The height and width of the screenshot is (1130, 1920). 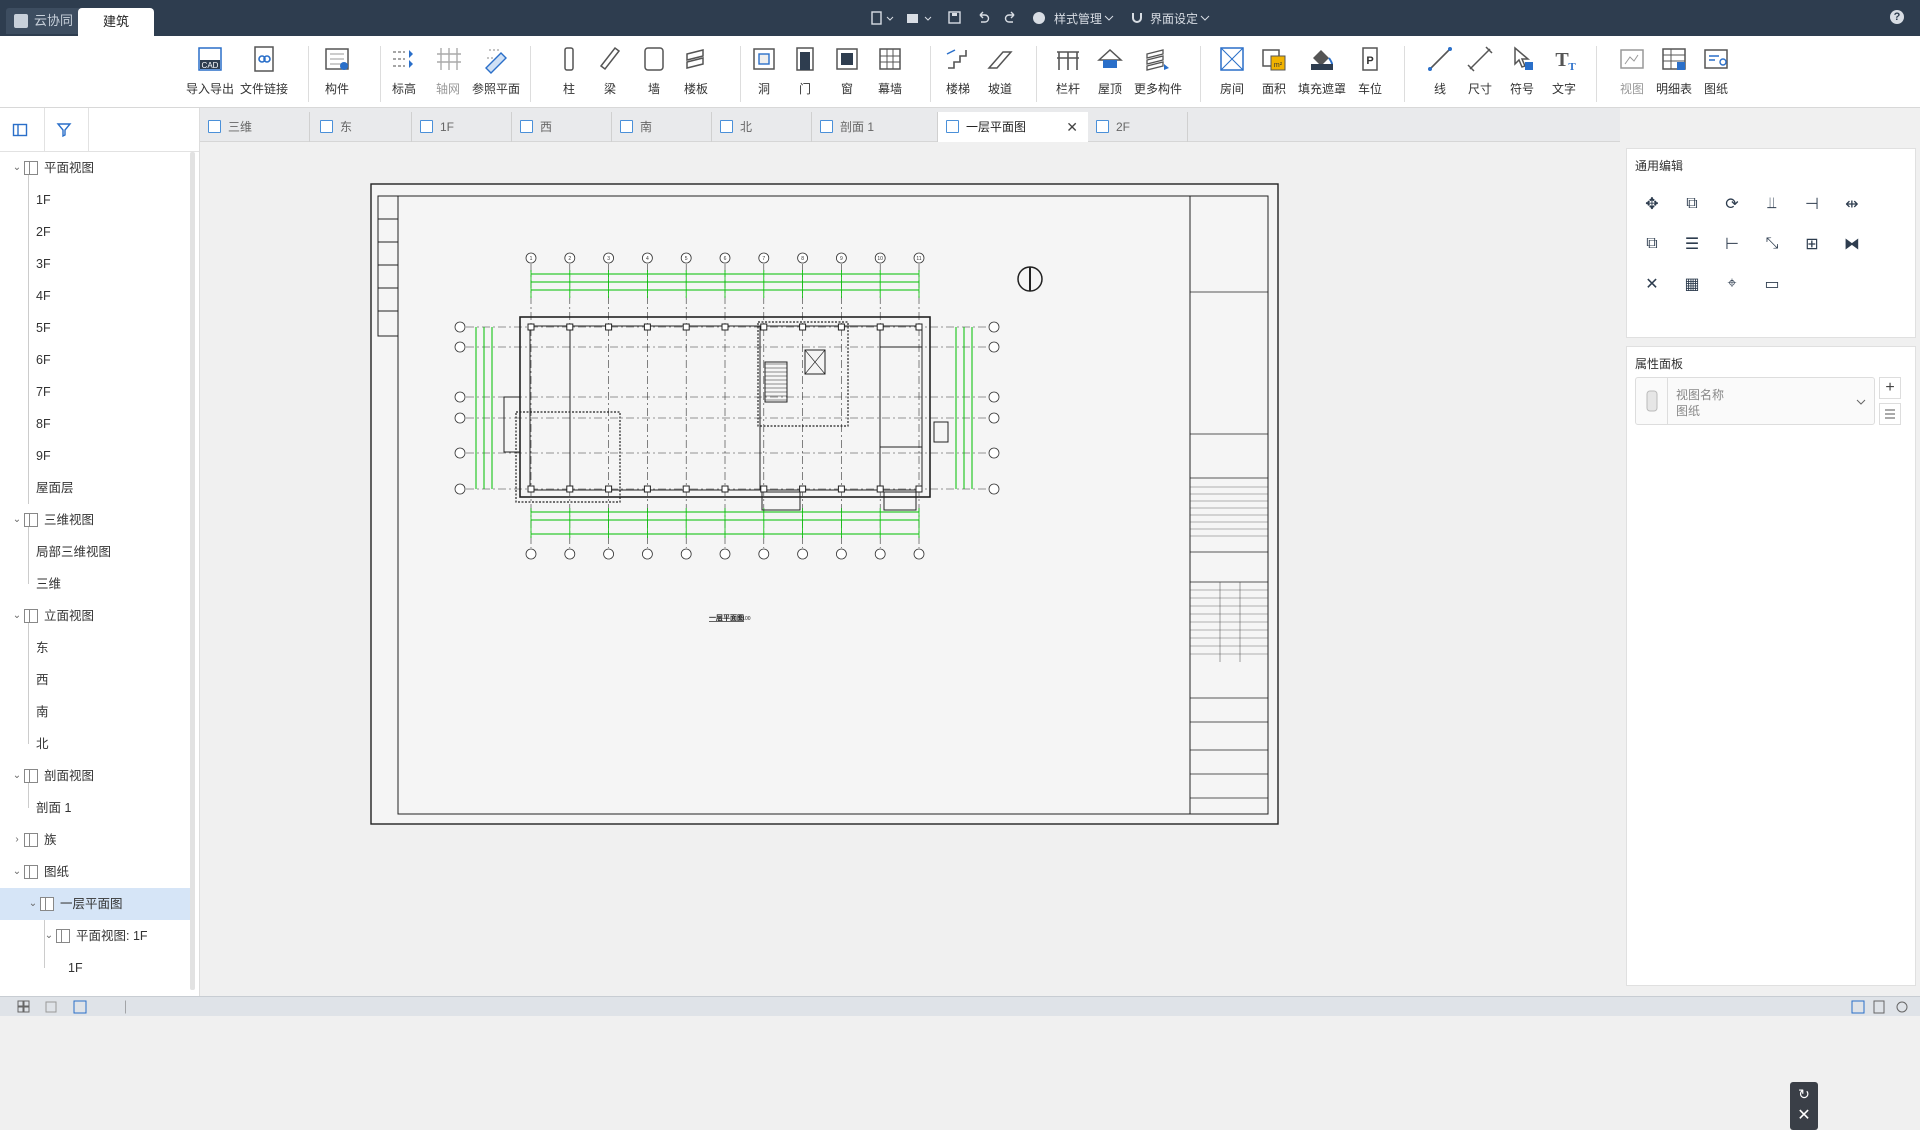 What do you see at coordinates (1692, 244) in the screenshot?
I see `stack-button: ☰` at bounding box center [1692, 244].